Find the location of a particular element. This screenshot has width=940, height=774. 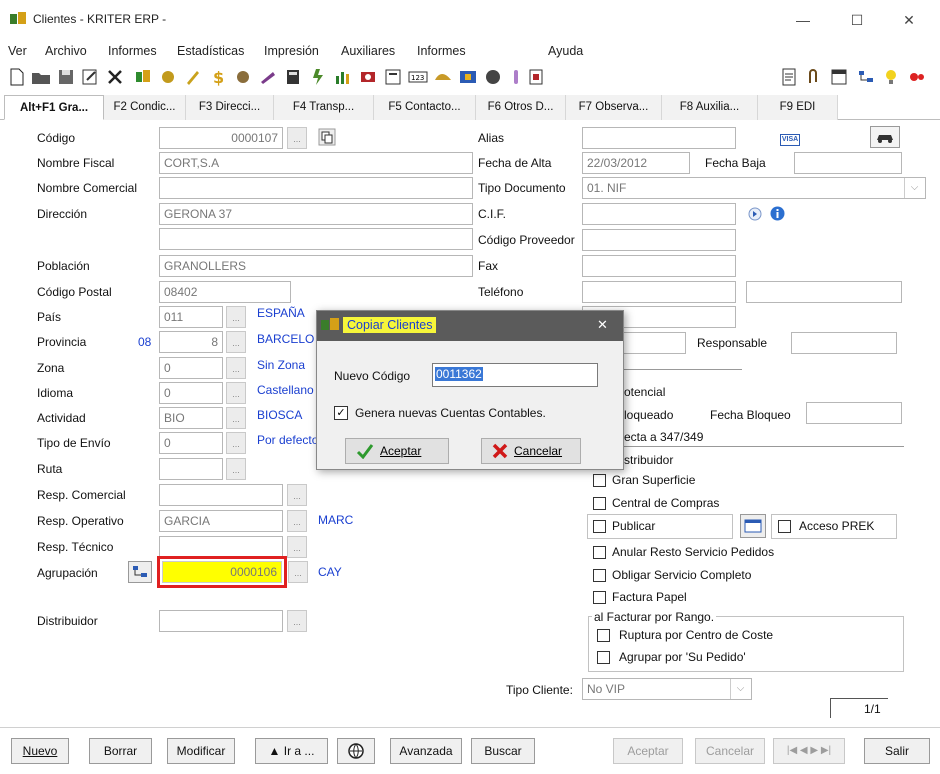

fecha-alta-field: 22/03/2012 is located at coordinates (636, 163).